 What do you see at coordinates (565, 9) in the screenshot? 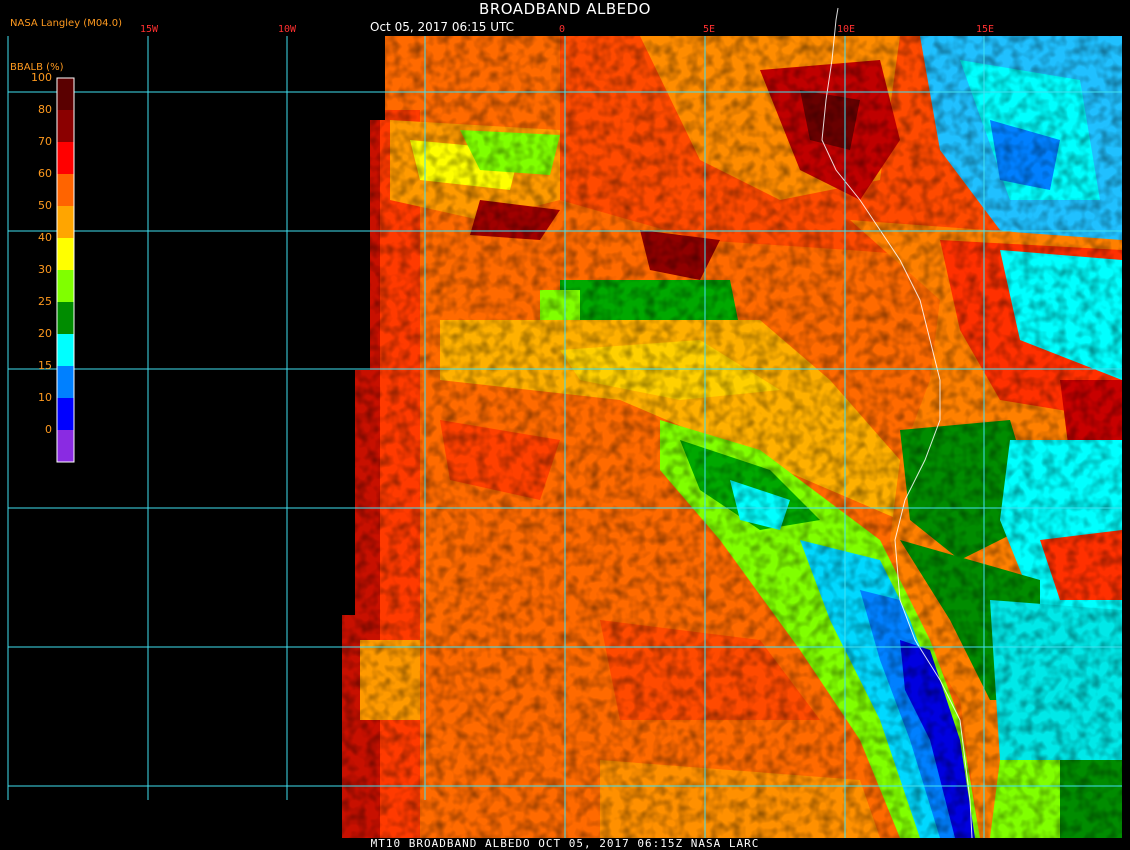
I see `map-title: BROADBAND ALBEDO` at bounding box center [565, 9].